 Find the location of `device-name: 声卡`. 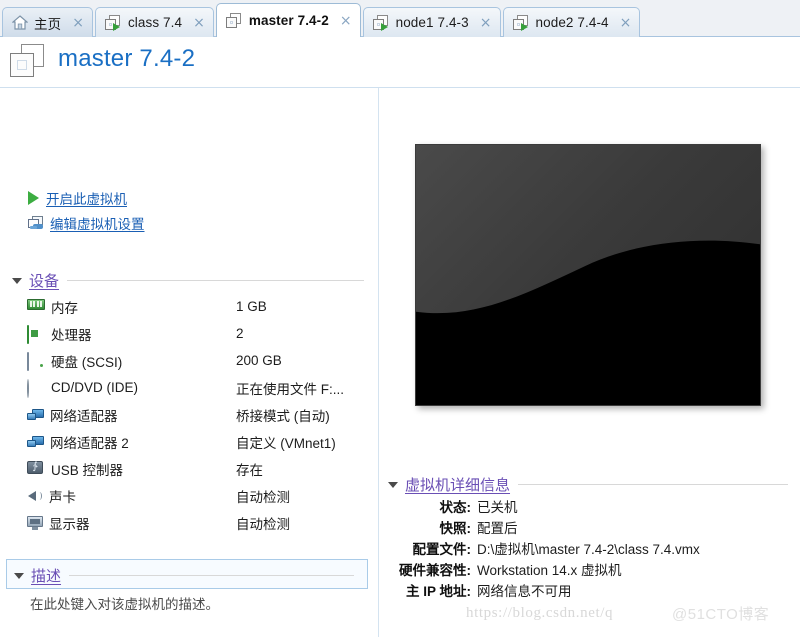

device-name: 声卡 is located at coordinates (62, 497).